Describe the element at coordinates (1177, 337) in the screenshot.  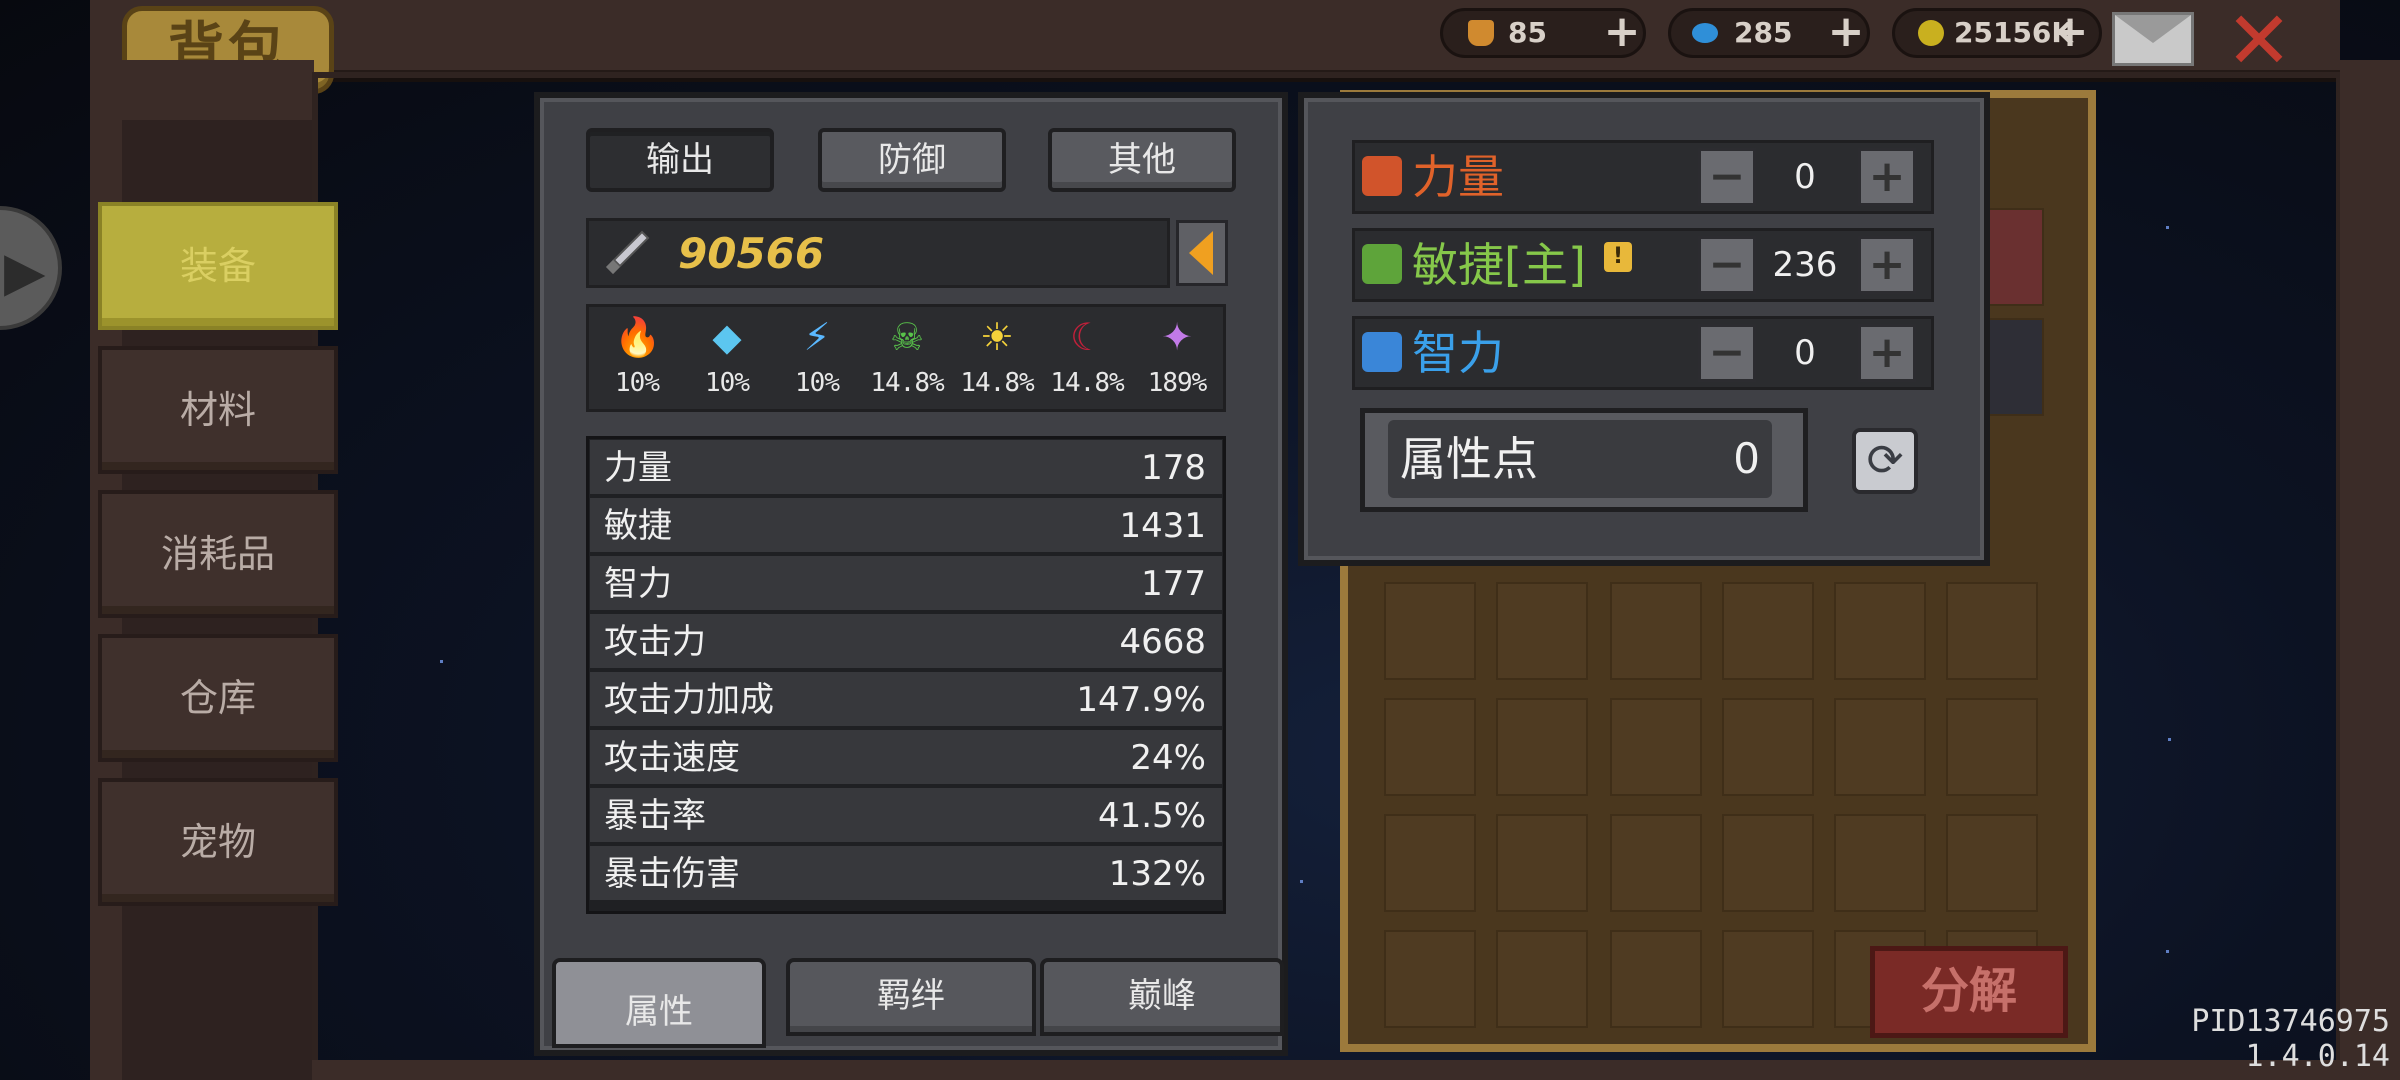
I see `arcane-star-icon: ✦` at that location.